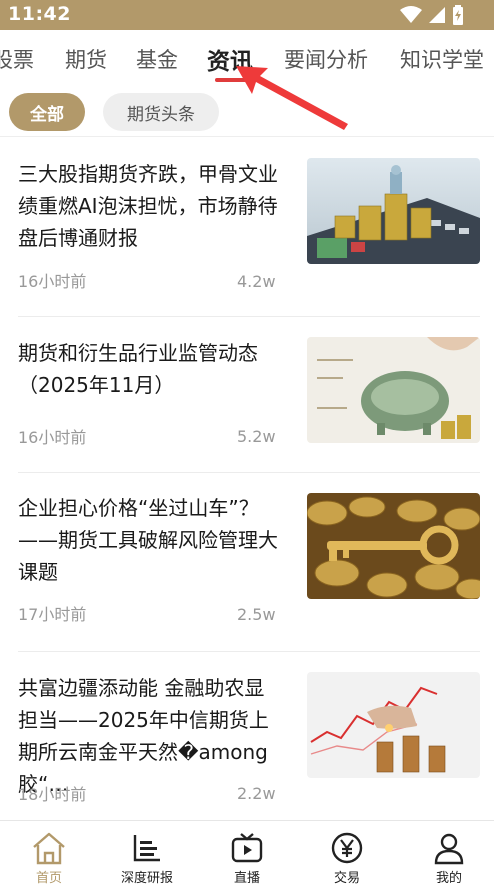 The image size is (494, 885). Describe the element at coordinates (411, 14) in the screenshot. I see `wifi-icon` at that location.